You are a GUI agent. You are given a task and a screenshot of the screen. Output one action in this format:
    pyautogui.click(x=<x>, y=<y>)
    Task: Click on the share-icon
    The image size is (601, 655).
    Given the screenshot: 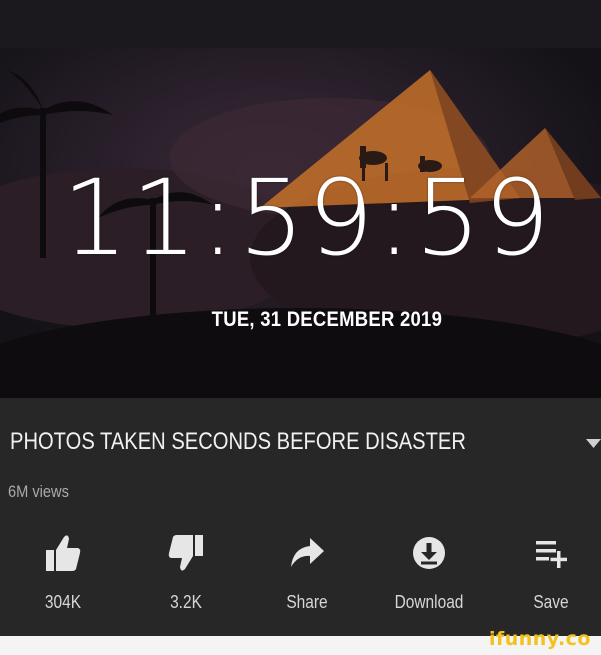 What is the action you would take?
    pyautogui.click(x=307, y=552)
    